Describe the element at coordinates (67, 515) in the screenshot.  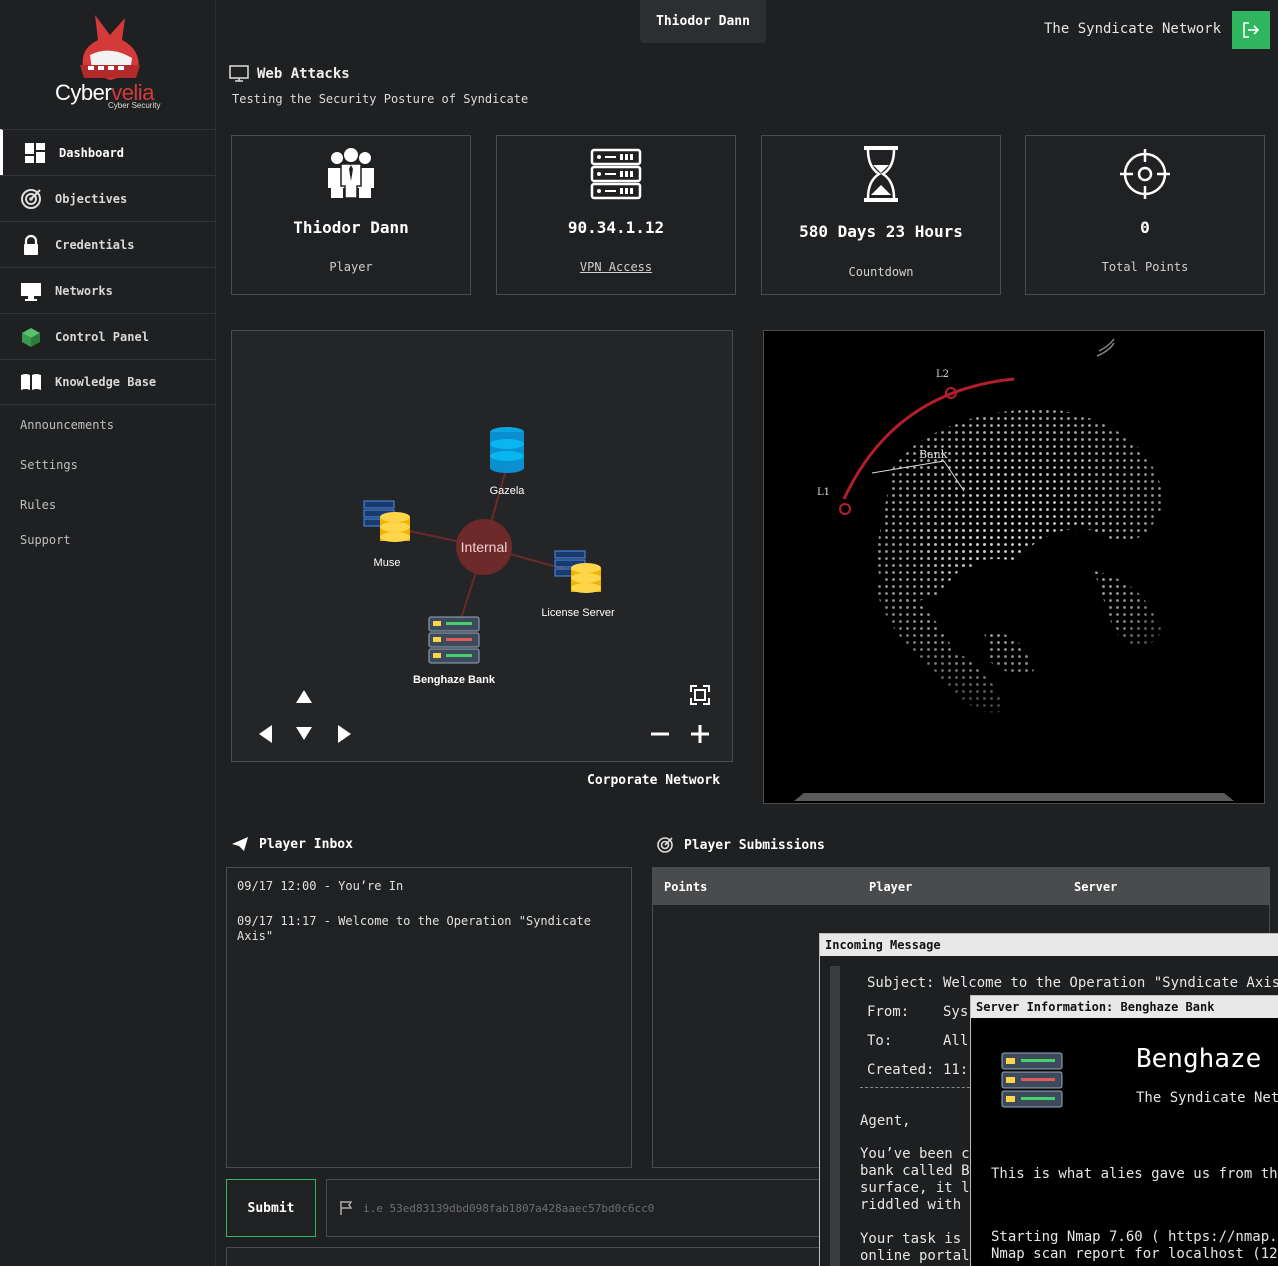
I see `link-rules: Rules` at that location.